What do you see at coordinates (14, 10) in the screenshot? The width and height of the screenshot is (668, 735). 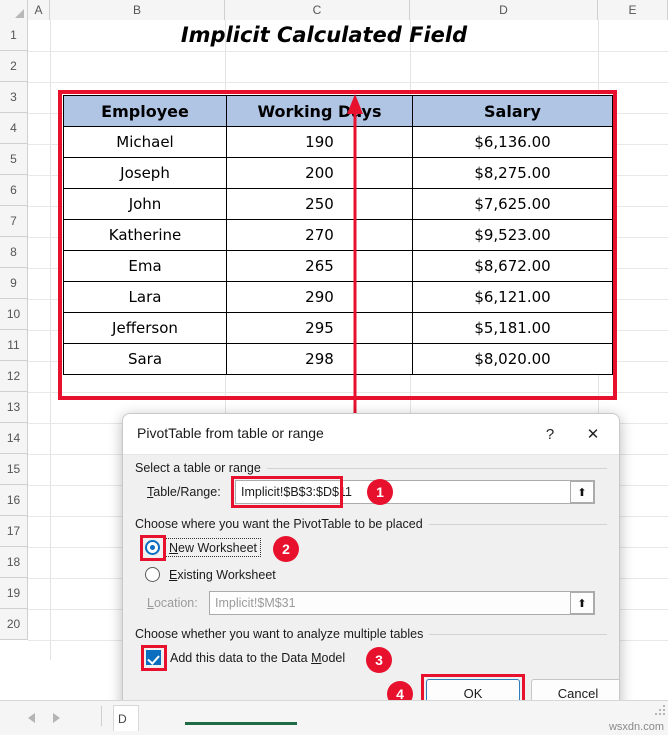 I see `select-all-corner` at bounding box center [14, 10].